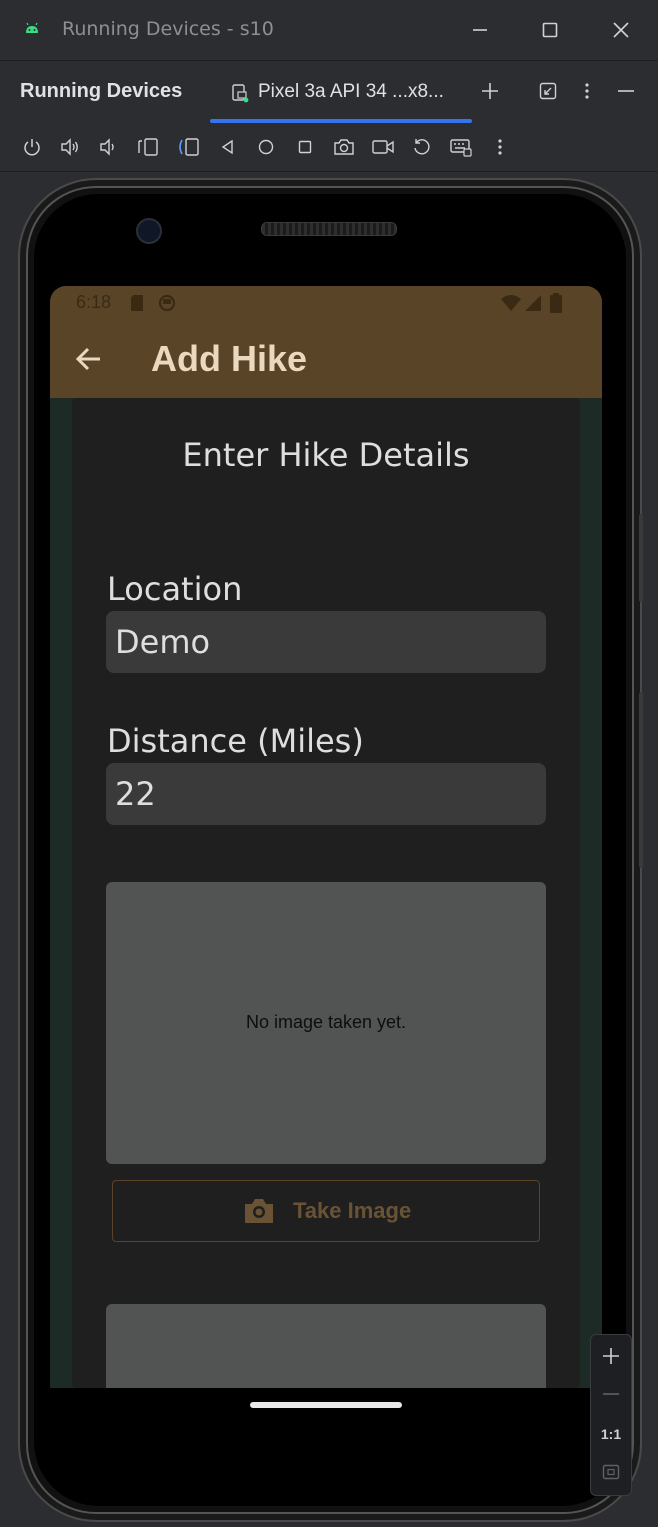 This screenshot has height=1527, width=658. Describe the element at coordinates (240, 93) in the screenshot. I see `device-tab-icon` at that location.